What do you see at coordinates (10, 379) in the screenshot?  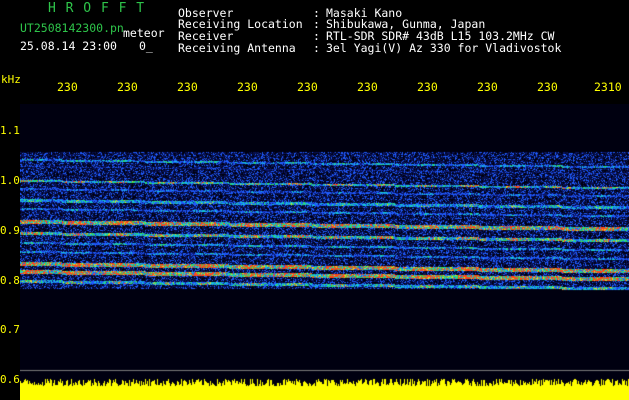 I see `ytick-label: 0.6` at bounding box center [10, 379].